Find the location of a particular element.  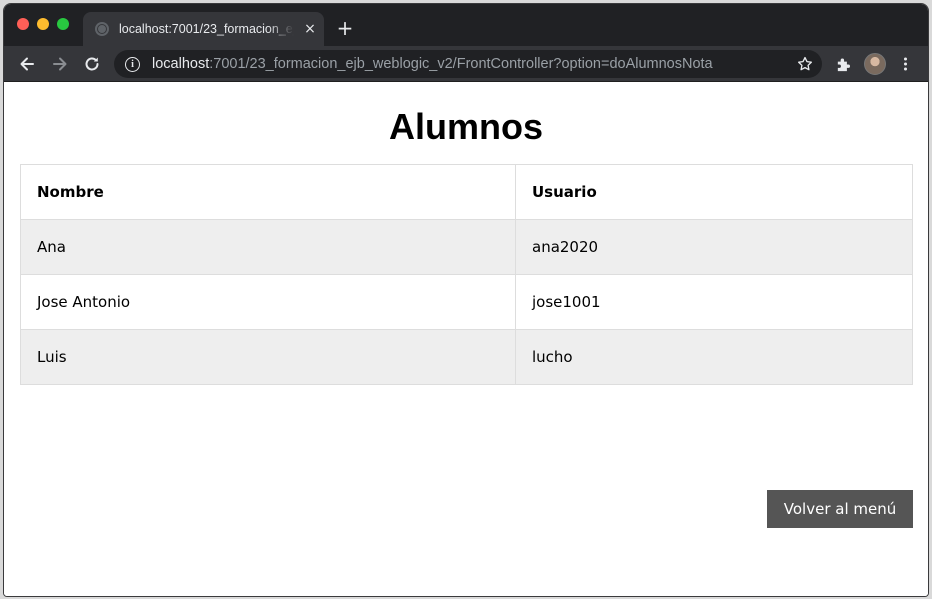

header-usuario: Usuario is located at coordinates (714, 192).